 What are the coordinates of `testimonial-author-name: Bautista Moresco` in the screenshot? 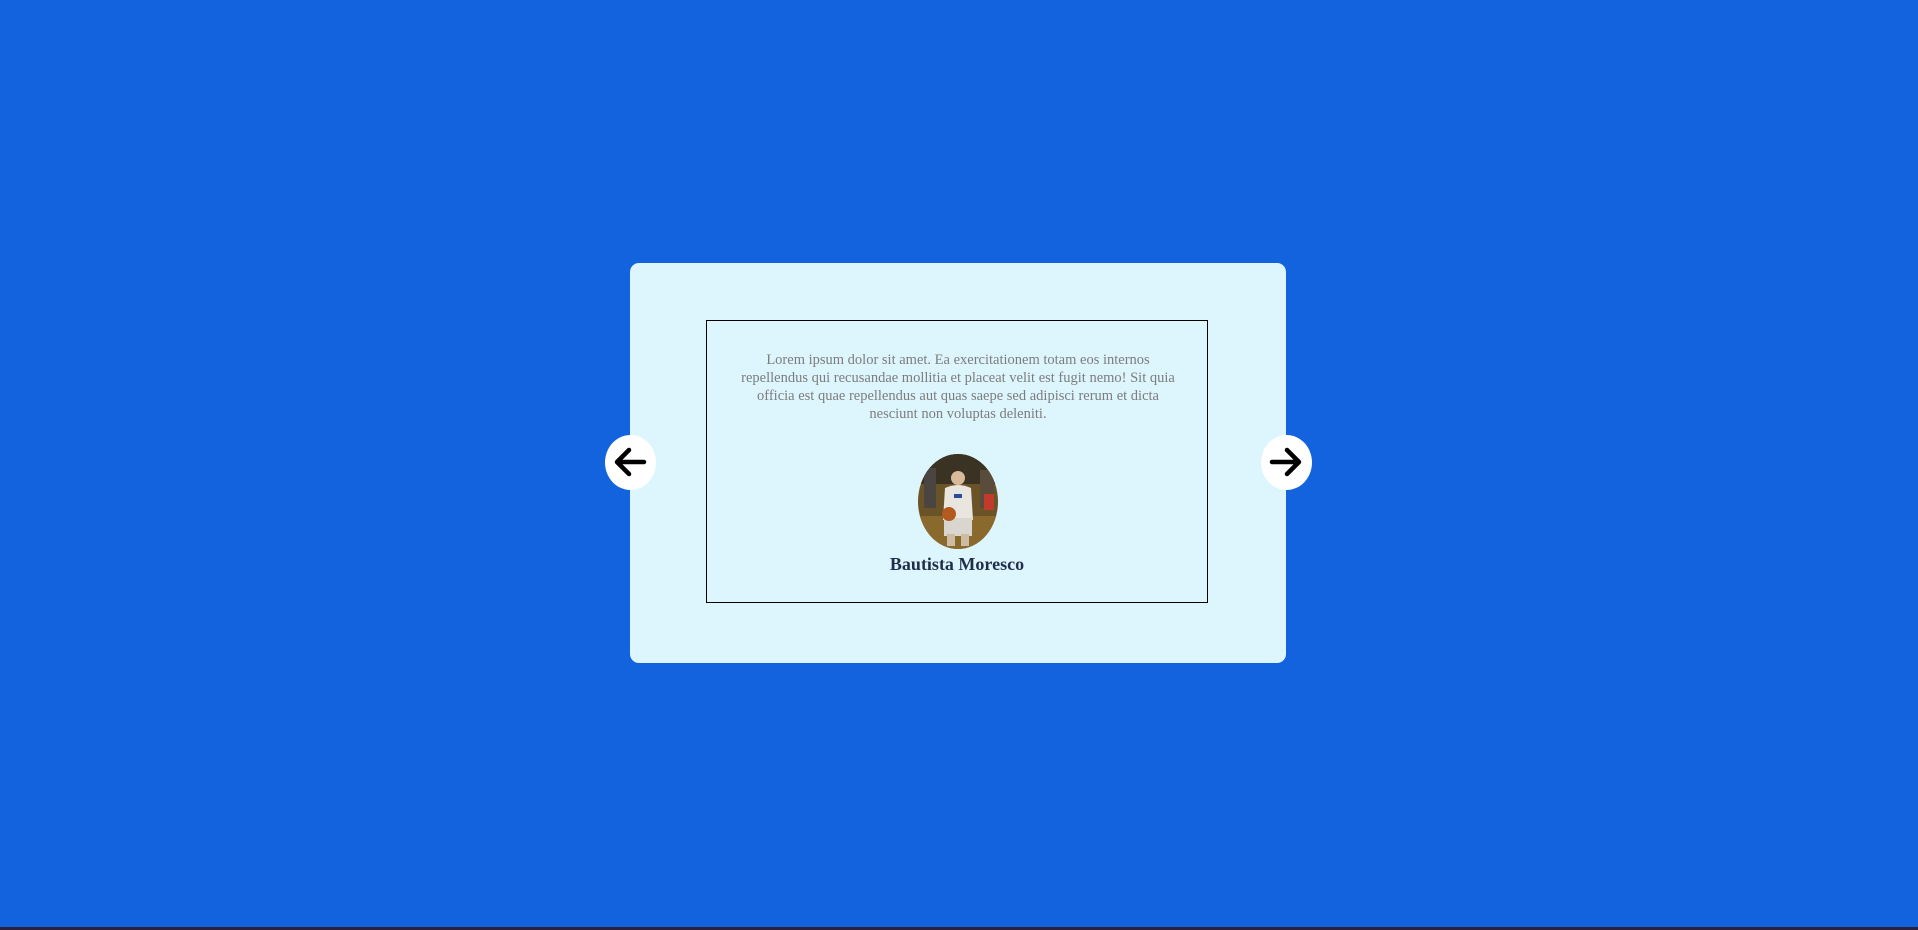 It's located at (957, 564).